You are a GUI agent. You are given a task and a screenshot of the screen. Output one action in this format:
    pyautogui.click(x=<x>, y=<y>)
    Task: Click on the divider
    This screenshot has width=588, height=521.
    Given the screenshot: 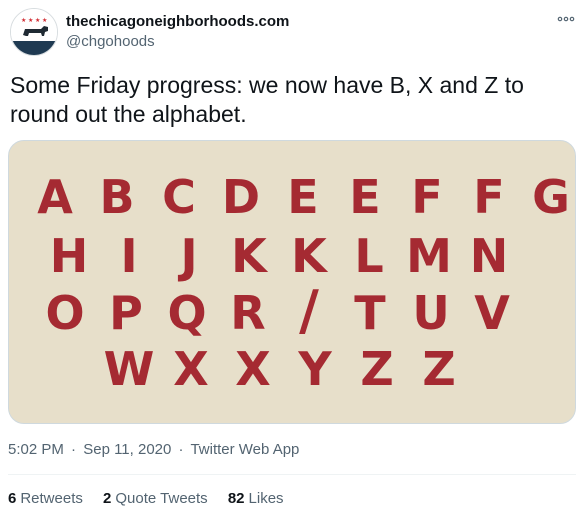 What is the action you would take?
    pyautogui.click(x=292, y=474)
    